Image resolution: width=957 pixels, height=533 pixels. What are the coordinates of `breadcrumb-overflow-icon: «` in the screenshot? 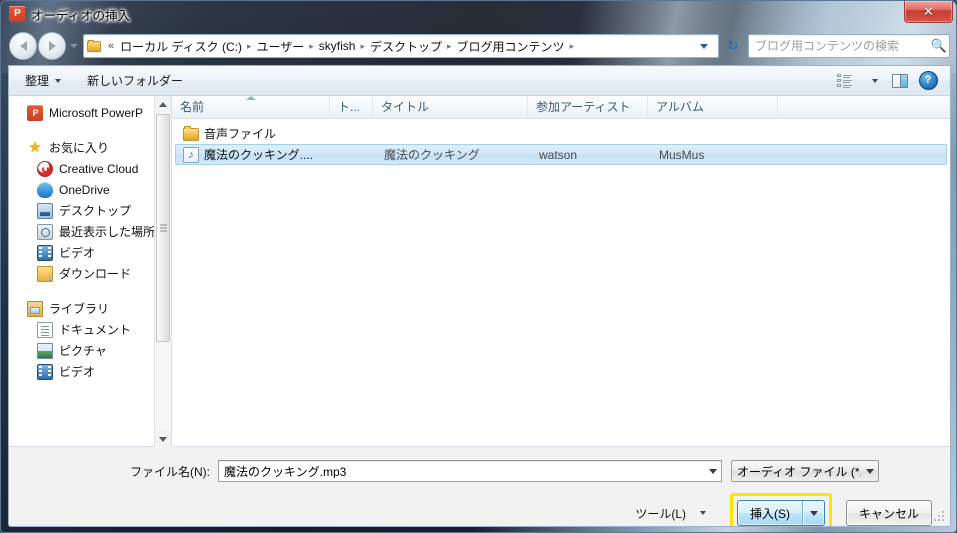 It's located at (111, 46).